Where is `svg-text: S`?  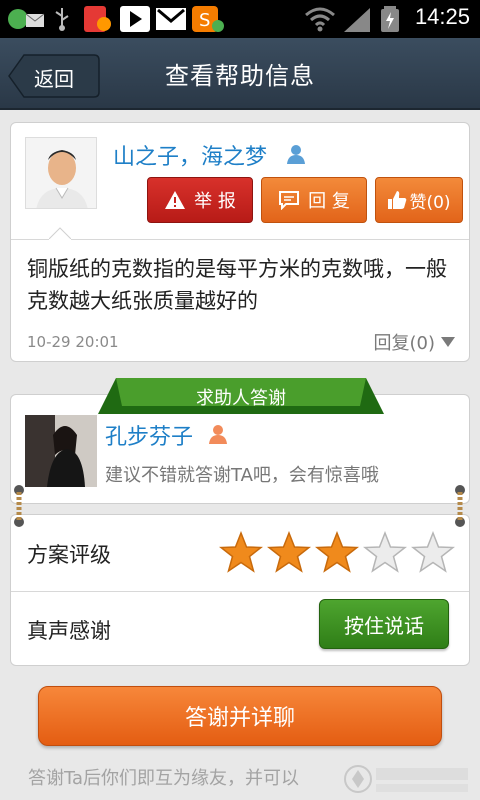 svg-text: S is located at coordinates (204, 20).